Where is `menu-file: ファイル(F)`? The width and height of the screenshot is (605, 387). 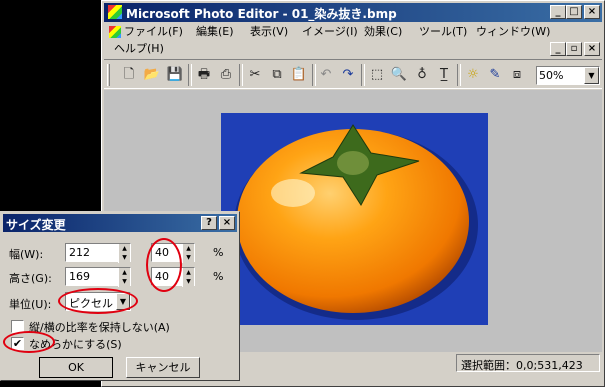 menu-file: ファイル(F) is located at coordinates (153, 32).